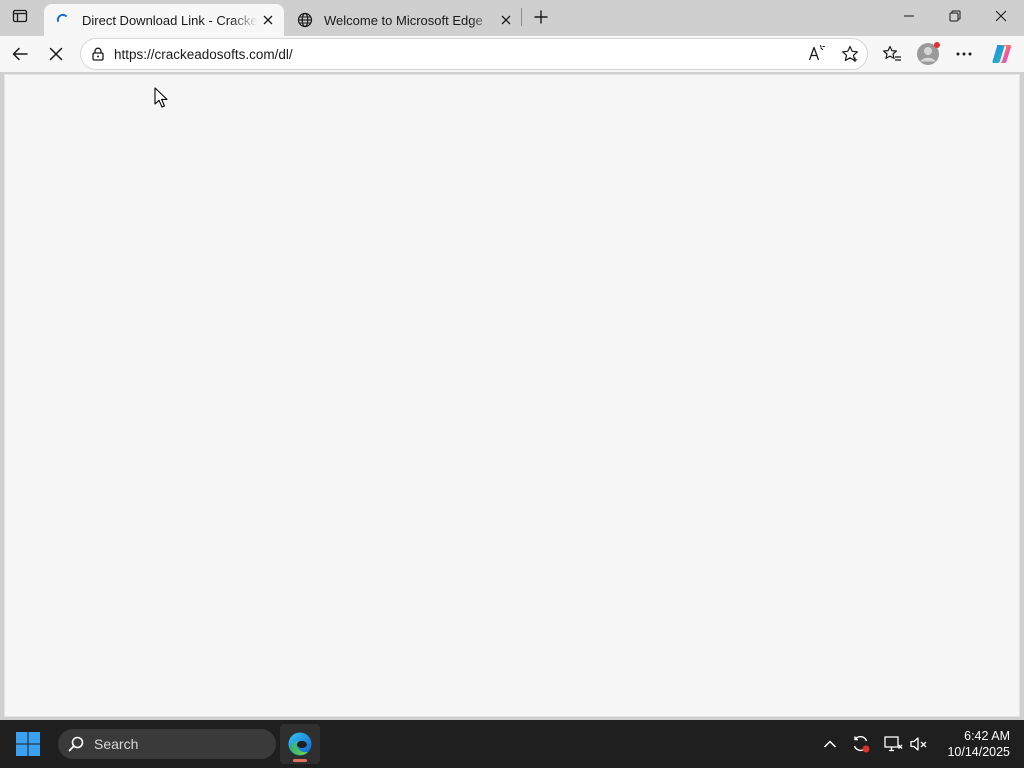  I want to click on stop-loading-button, so click(56, 54).